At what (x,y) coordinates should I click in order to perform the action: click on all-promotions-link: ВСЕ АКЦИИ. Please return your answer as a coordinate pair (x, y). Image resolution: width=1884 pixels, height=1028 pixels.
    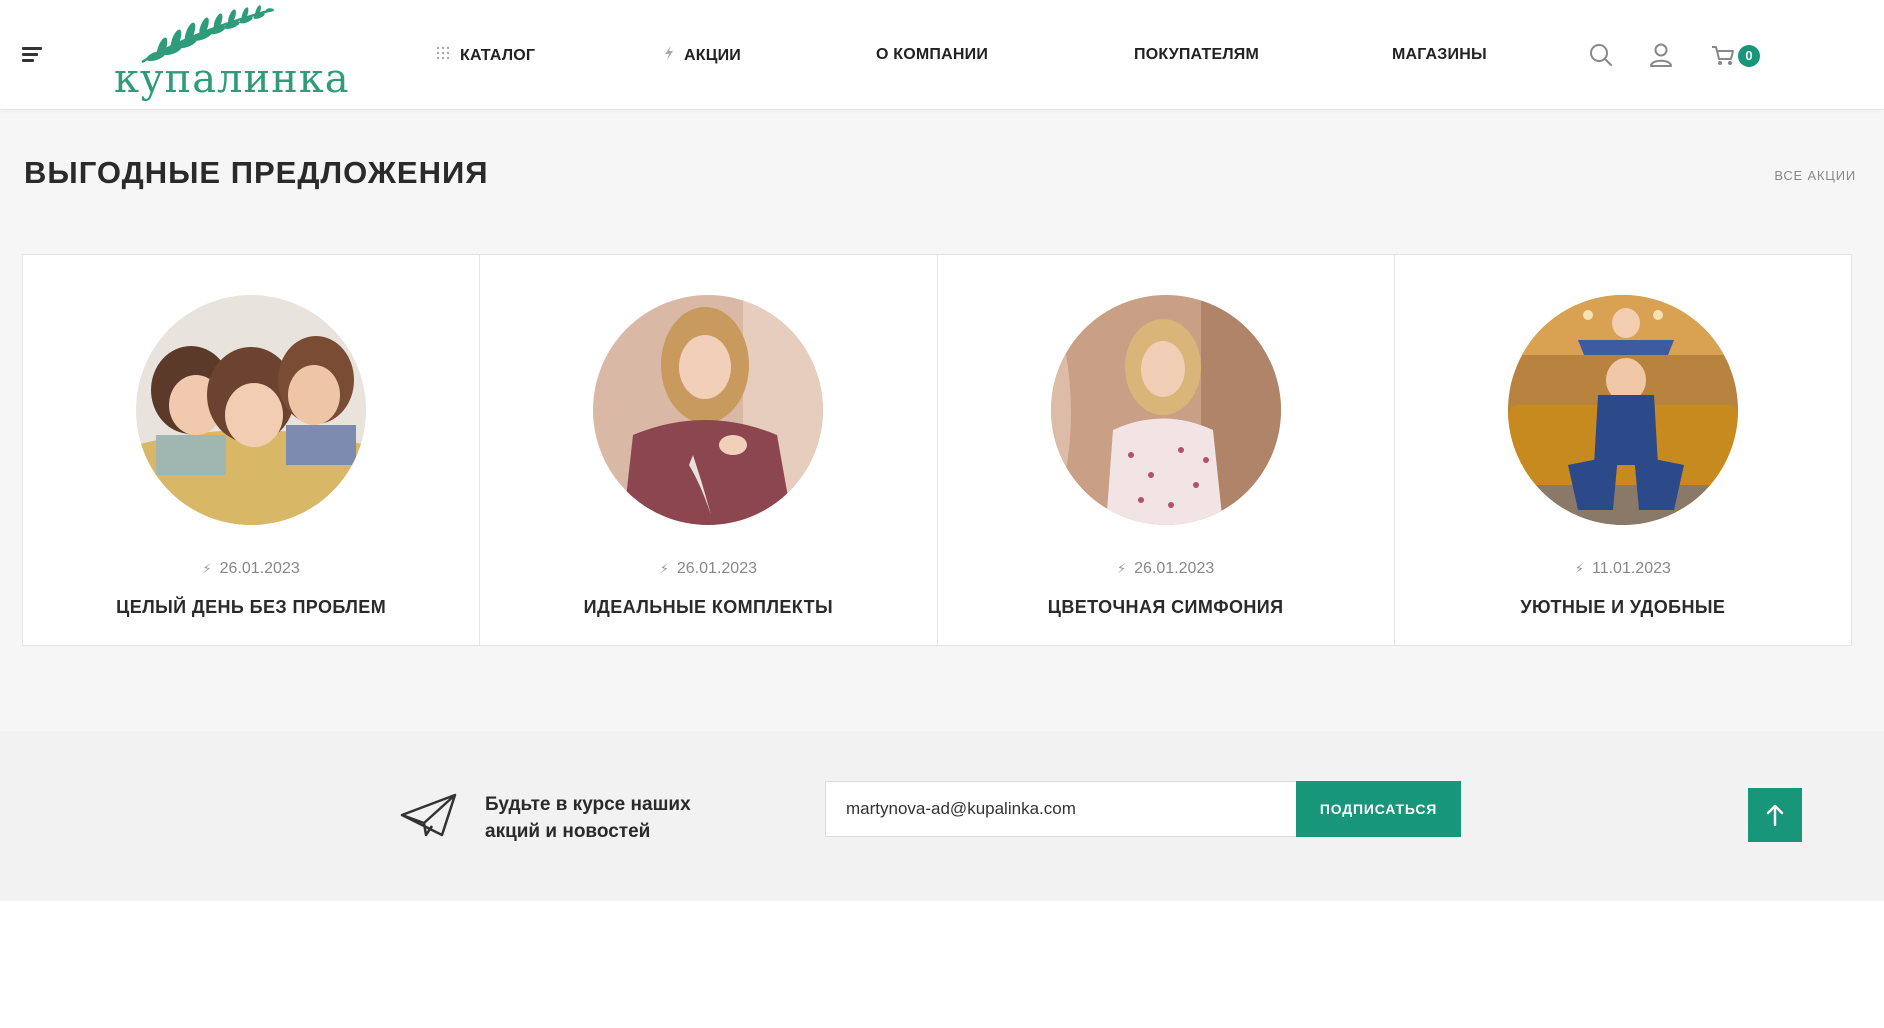
    Looking at the image, I should click on (1815, 175).